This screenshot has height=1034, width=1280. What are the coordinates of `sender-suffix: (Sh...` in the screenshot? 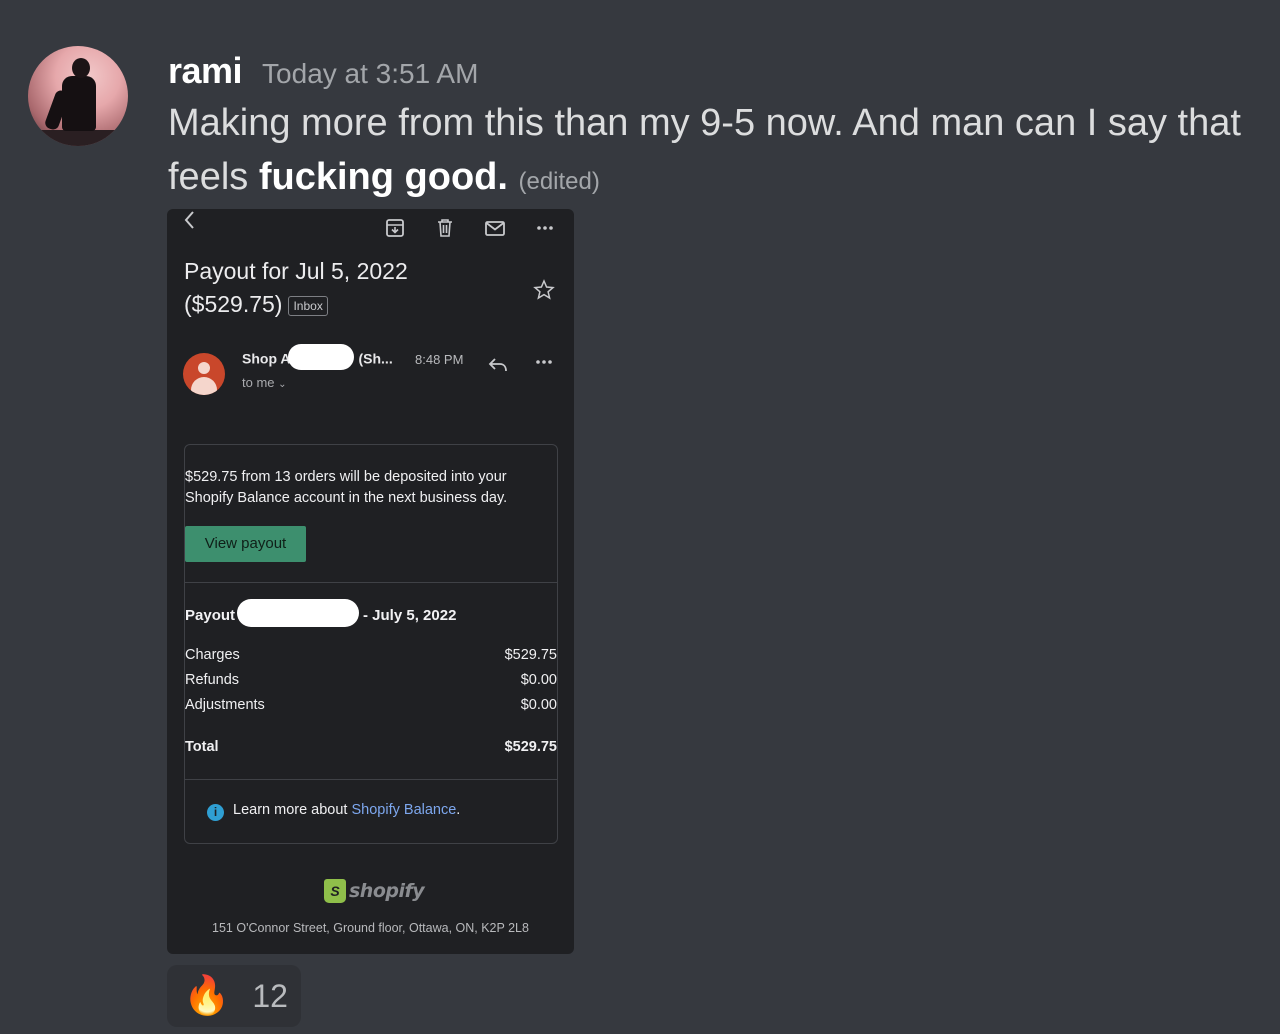 It's located at (375, 358).